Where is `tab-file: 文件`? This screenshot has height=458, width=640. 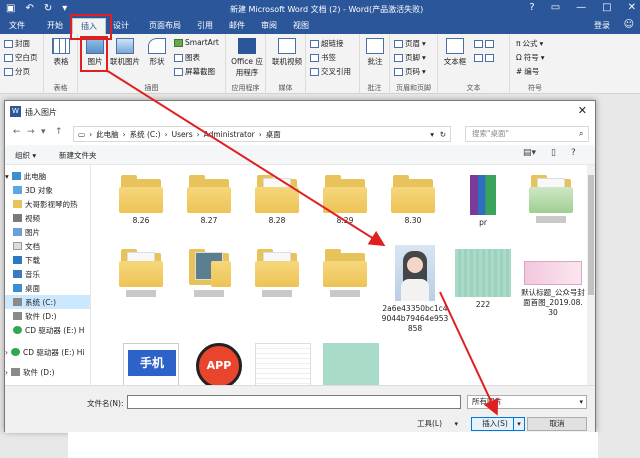 tab-file: 文件 is located at coordinates (17, 26).